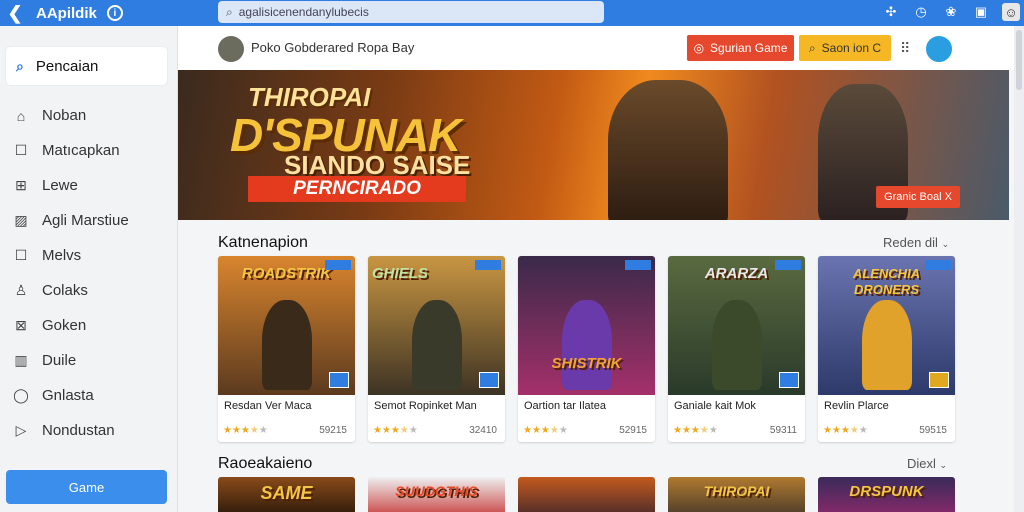  What do you see at coordinates (333, 47) in the screenshot?
I see `page-title: Poko Gobderared Ropa Bay` at bounding box center [333, 47].